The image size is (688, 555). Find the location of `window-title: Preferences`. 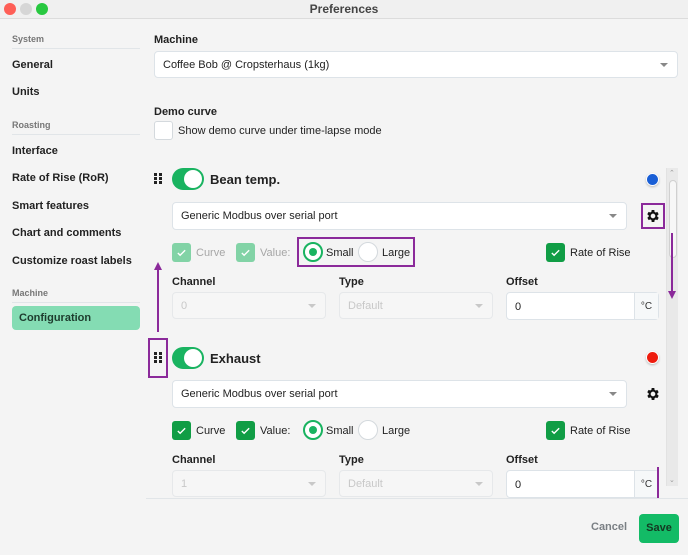

window-title: Preferences is located at coordinates (344, 9).